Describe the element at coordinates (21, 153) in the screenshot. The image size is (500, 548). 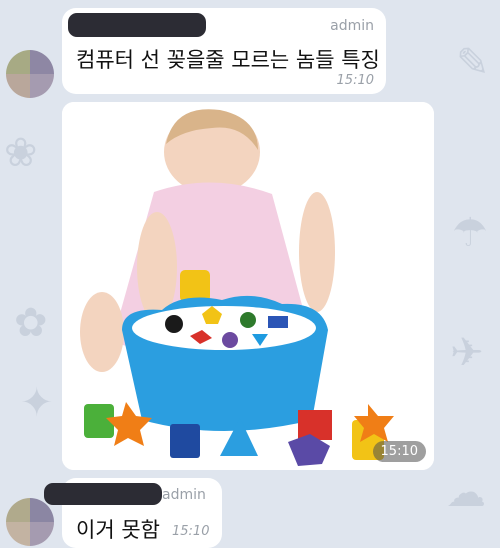
I see `pattern-icon: ❀` at that location.